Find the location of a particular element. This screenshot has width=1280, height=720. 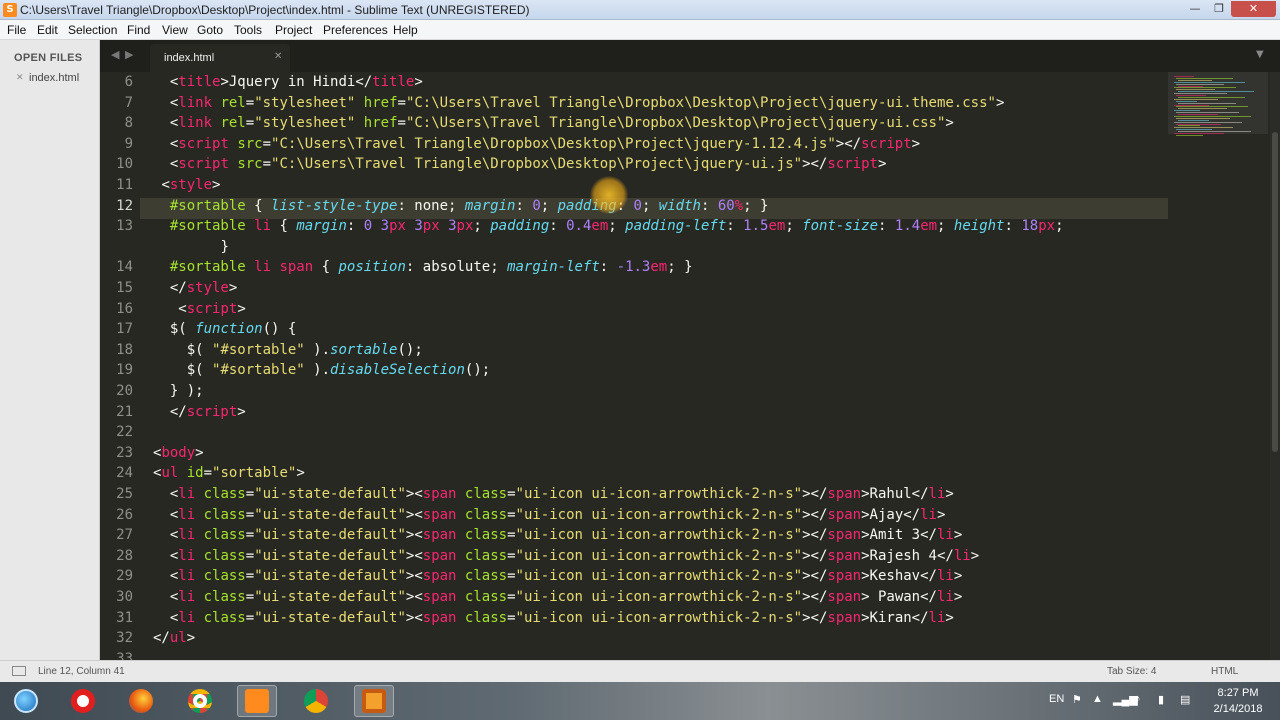

screen-recorder-icon is located at coordinates (374, 701).